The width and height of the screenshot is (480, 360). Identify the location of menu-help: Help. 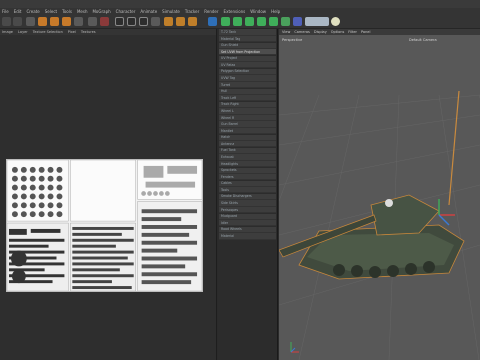
(275, 11).